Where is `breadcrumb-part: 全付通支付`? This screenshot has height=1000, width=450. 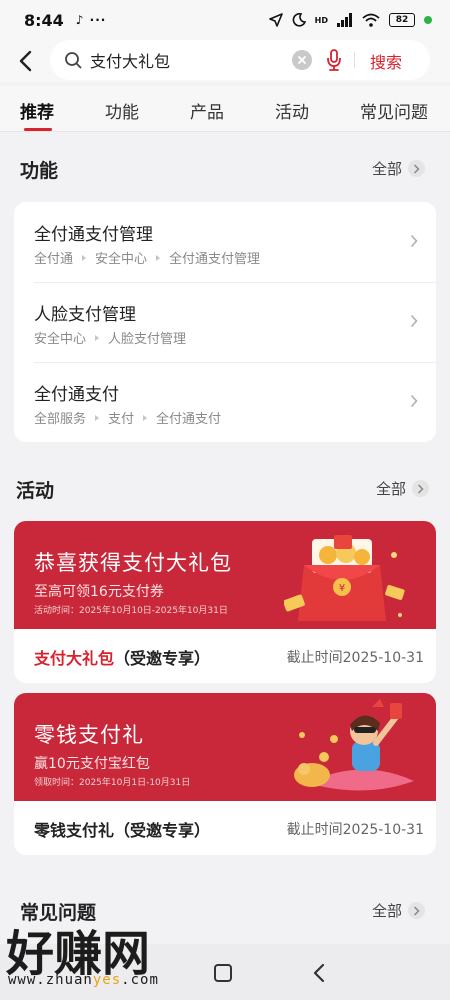 breadcrumb-part: 全付通支付 is located at coordinates (189, 419).